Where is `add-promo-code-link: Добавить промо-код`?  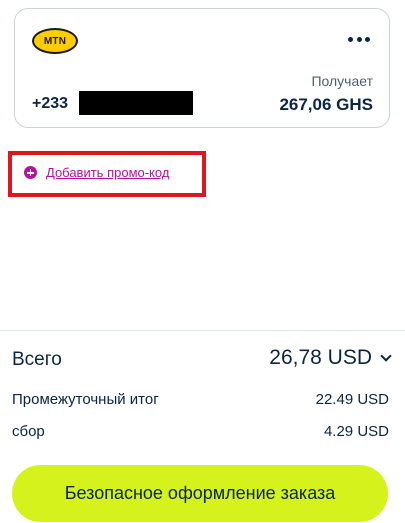 add-promo-code-link: Добавить промо-код is located at coordinates (96, 172).